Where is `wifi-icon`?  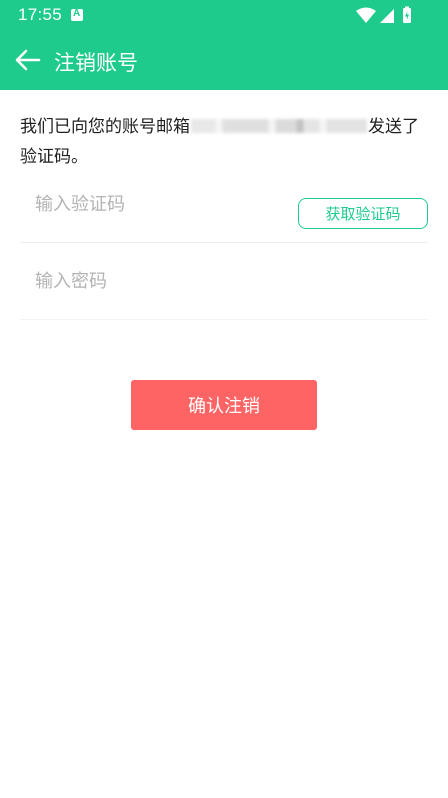 wifi-icon is located at coordinates (366, 15).